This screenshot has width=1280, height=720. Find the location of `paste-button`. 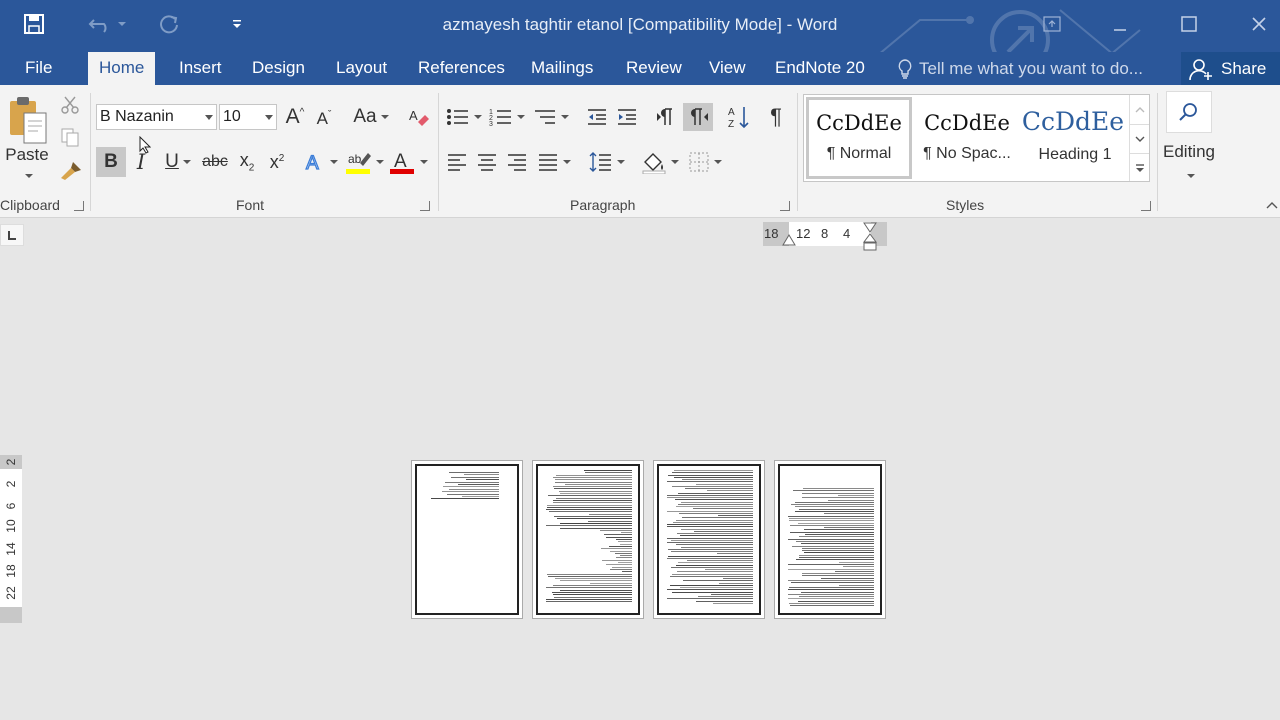

paste-button is located at coordinates (28, 120).